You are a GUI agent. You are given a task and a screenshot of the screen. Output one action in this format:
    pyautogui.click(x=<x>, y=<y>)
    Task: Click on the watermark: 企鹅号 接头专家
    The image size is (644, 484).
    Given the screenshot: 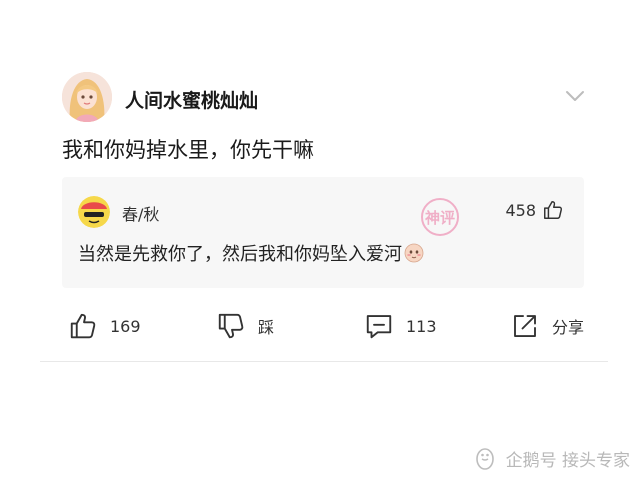 What is the action you would take?
    pyautogui.click(x=551, y=458)
    